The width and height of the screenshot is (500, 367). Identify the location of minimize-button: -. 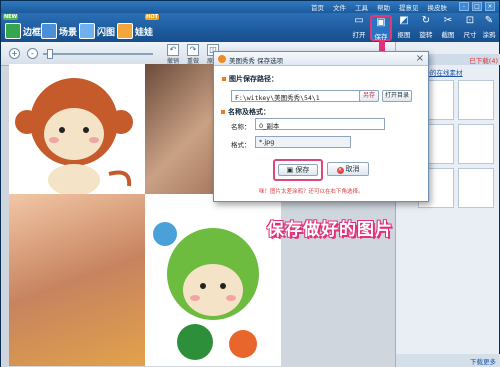
(464, 6).